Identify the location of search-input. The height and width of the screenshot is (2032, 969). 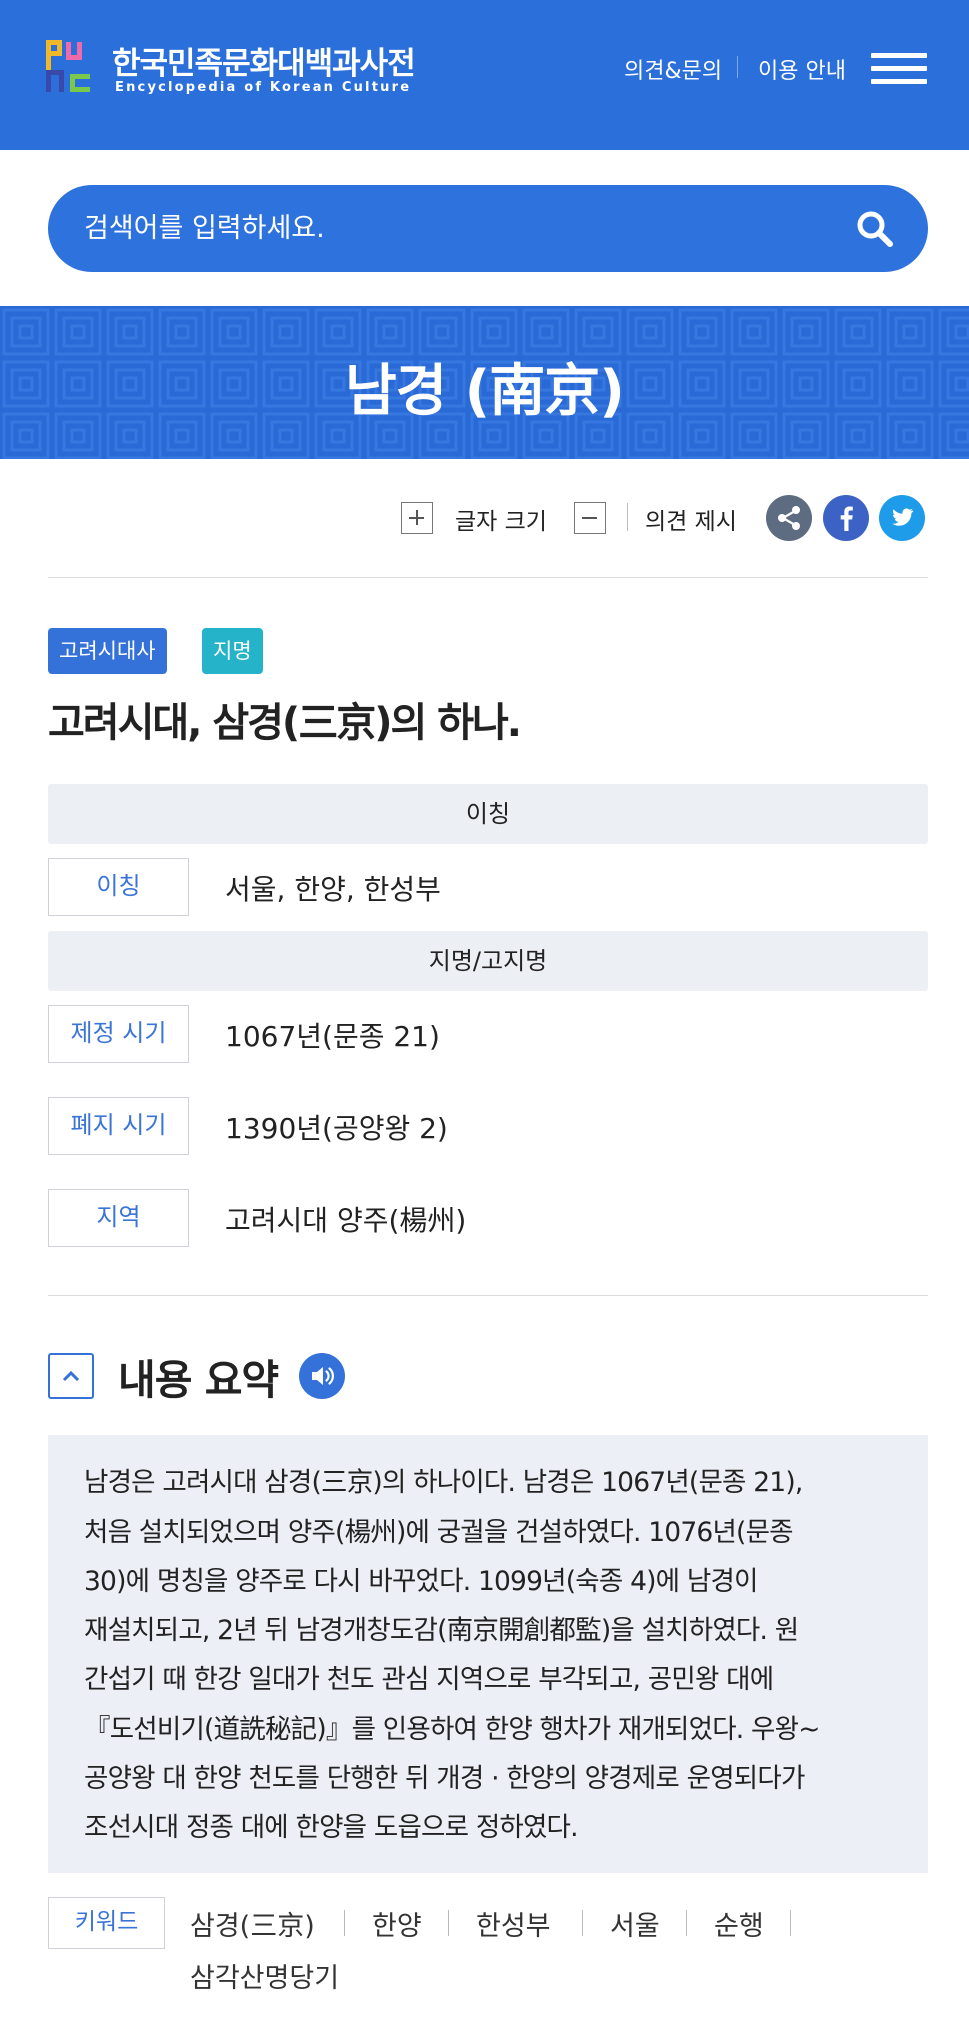
(464, 228).